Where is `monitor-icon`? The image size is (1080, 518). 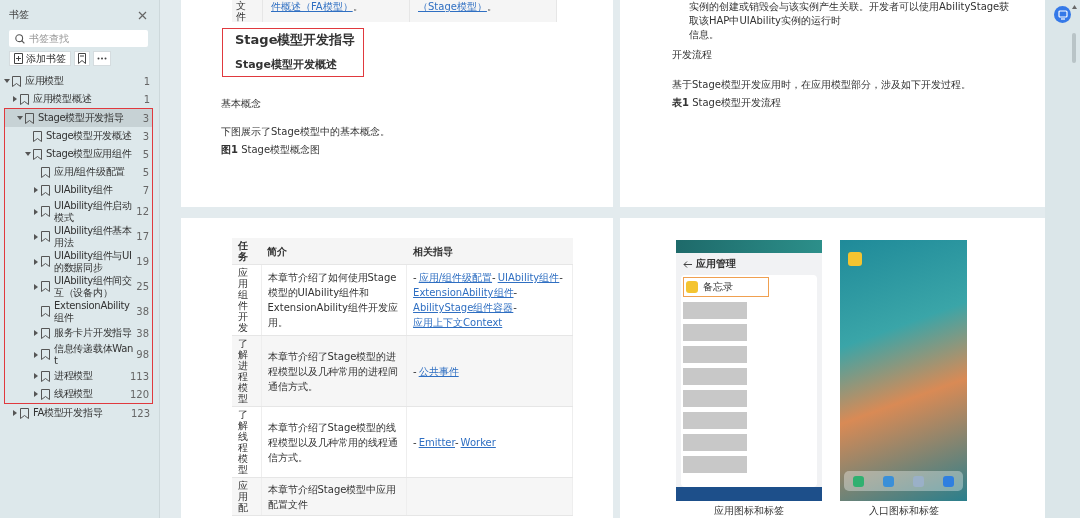 monitor-icon is located at coordinates (1062, 14).